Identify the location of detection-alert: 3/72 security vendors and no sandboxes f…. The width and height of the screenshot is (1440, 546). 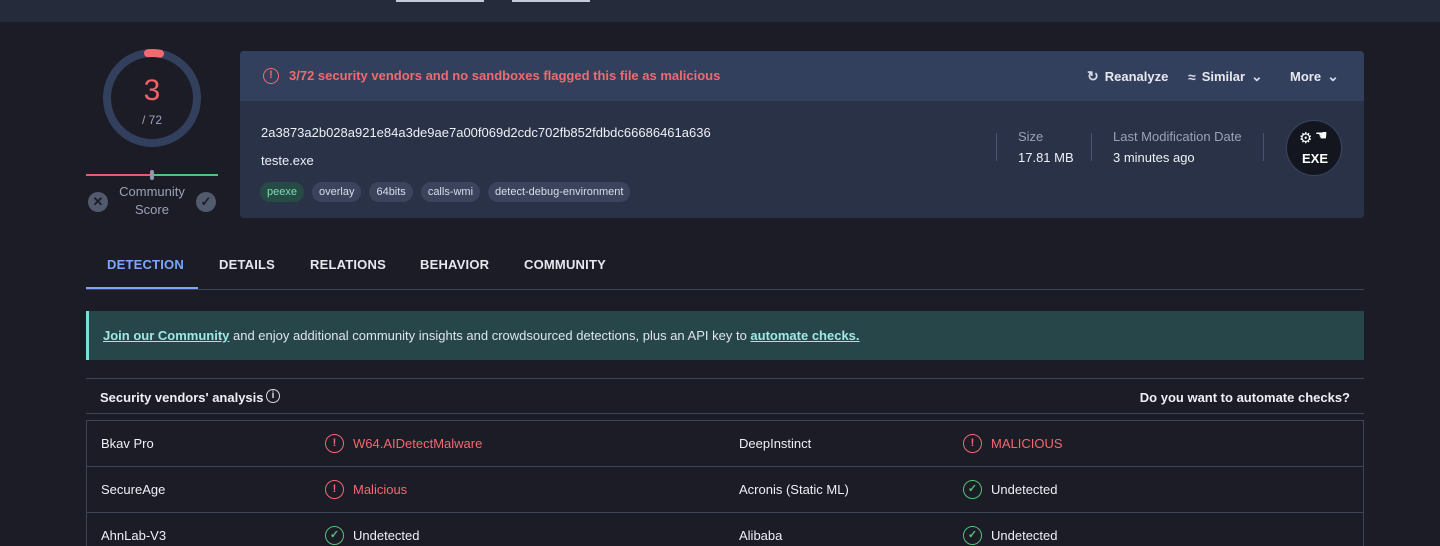
(505, 75).